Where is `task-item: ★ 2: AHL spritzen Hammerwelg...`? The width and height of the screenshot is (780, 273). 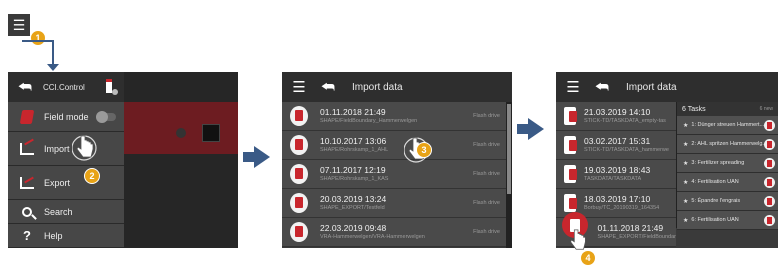 task-item: ★ 2: AHL spritzen Hammerwelg... is located at coordinates (727, 144).